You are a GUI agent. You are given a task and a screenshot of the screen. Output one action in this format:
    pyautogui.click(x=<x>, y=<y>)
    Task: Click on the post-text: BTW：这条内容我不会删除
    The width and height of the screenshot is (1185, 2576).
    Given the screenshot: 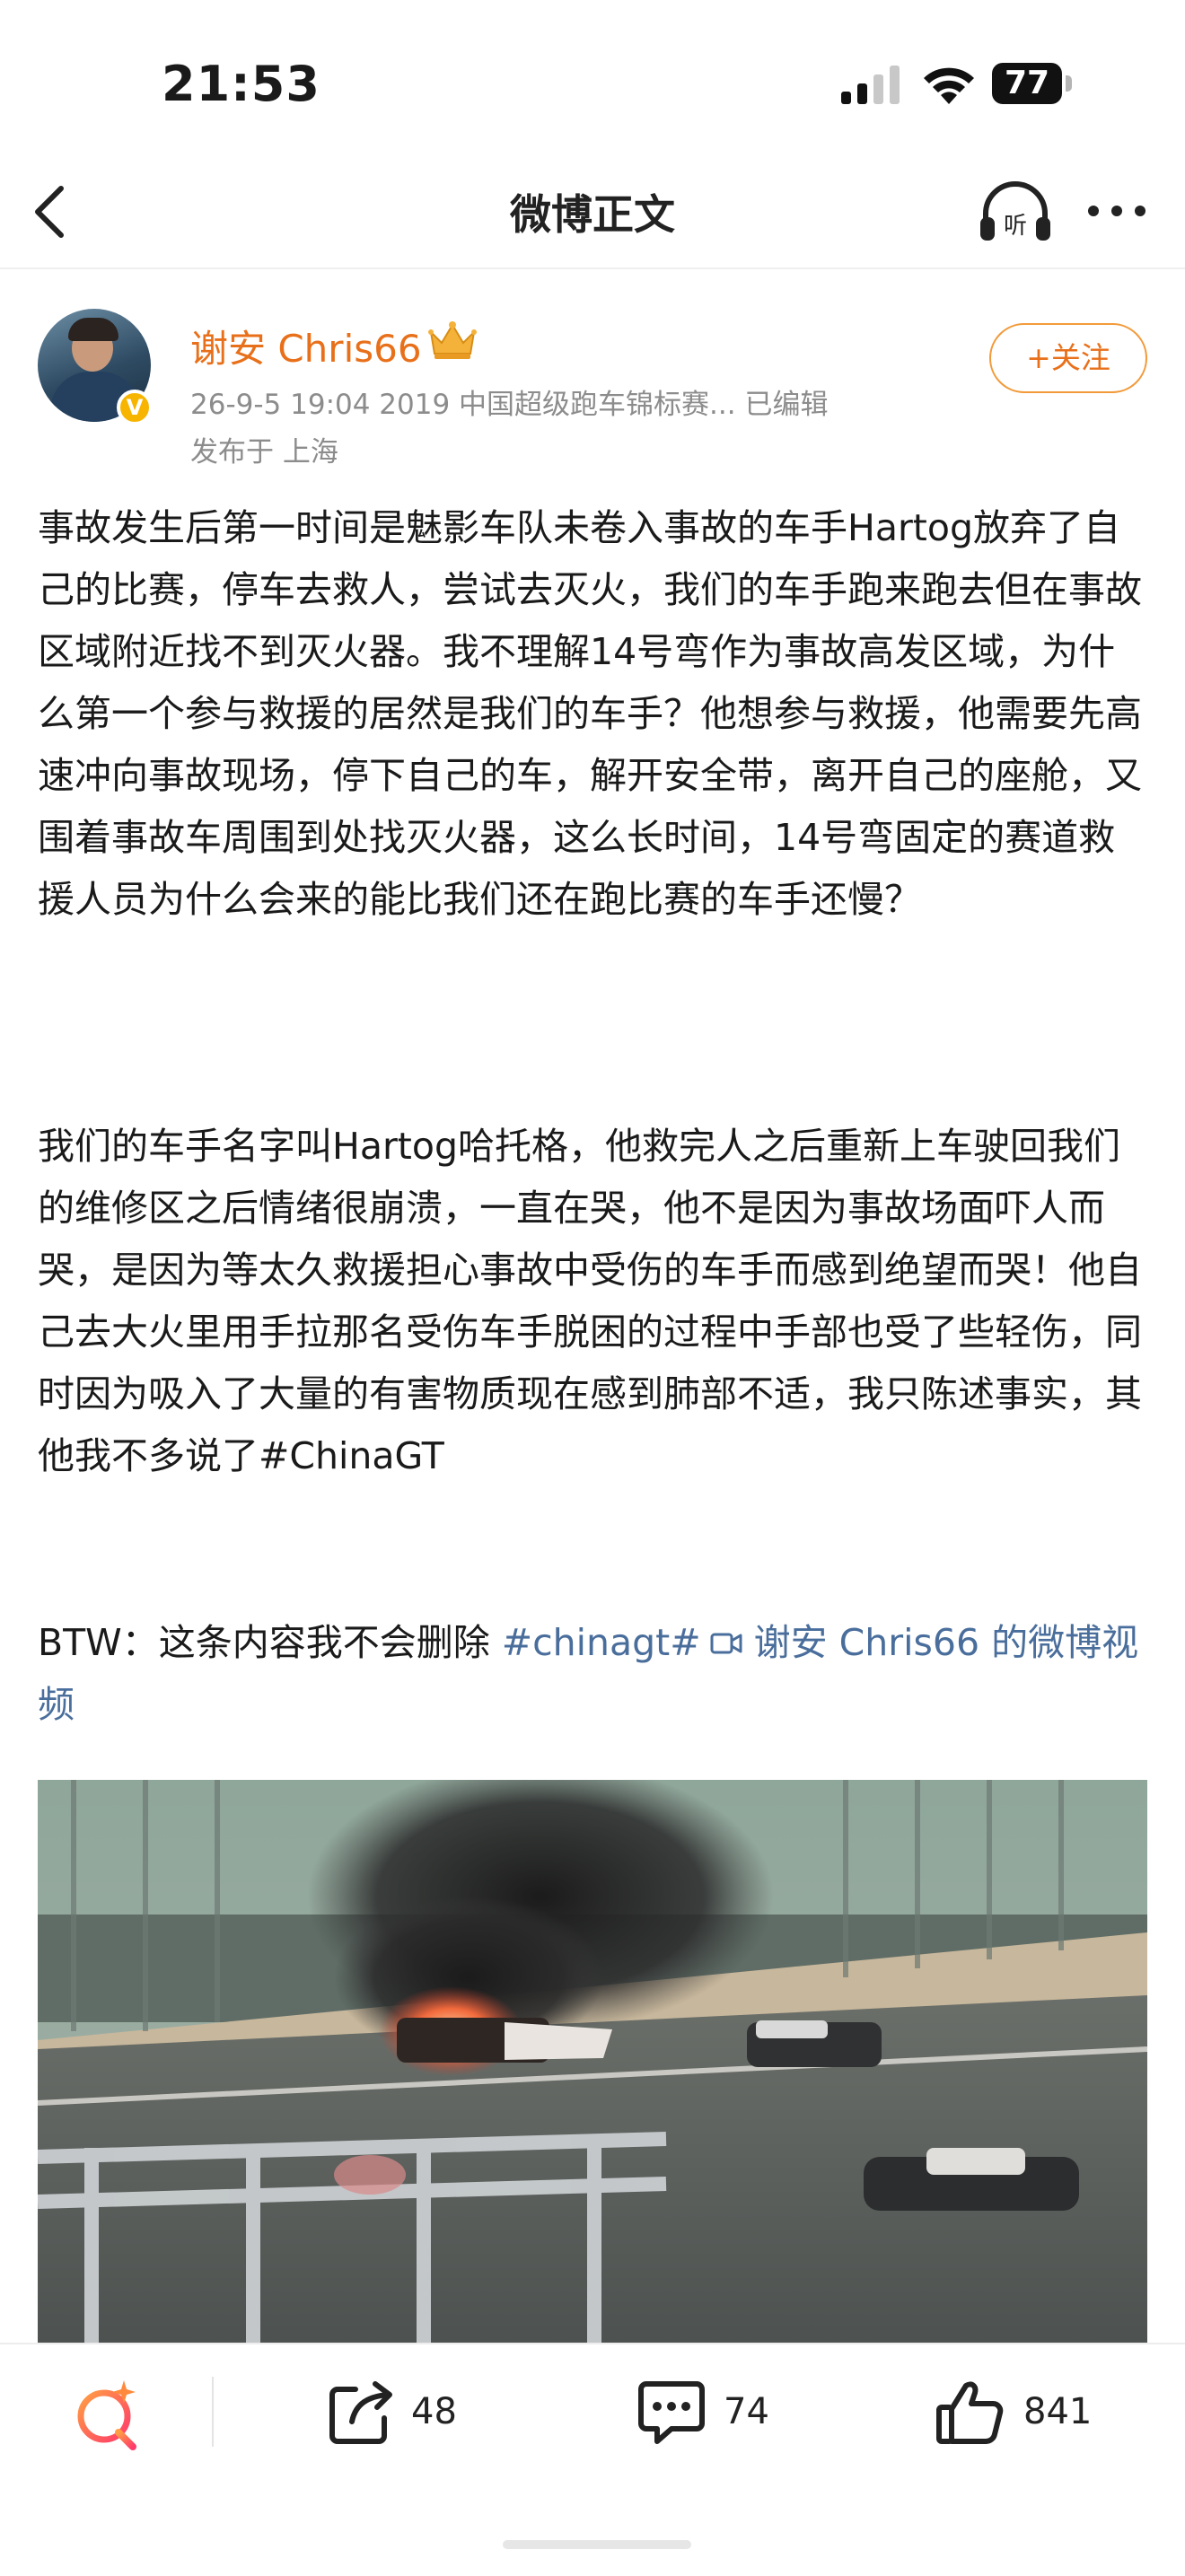 What is the action you would take?
    pyautogui.click(x=270, y=1642)
    